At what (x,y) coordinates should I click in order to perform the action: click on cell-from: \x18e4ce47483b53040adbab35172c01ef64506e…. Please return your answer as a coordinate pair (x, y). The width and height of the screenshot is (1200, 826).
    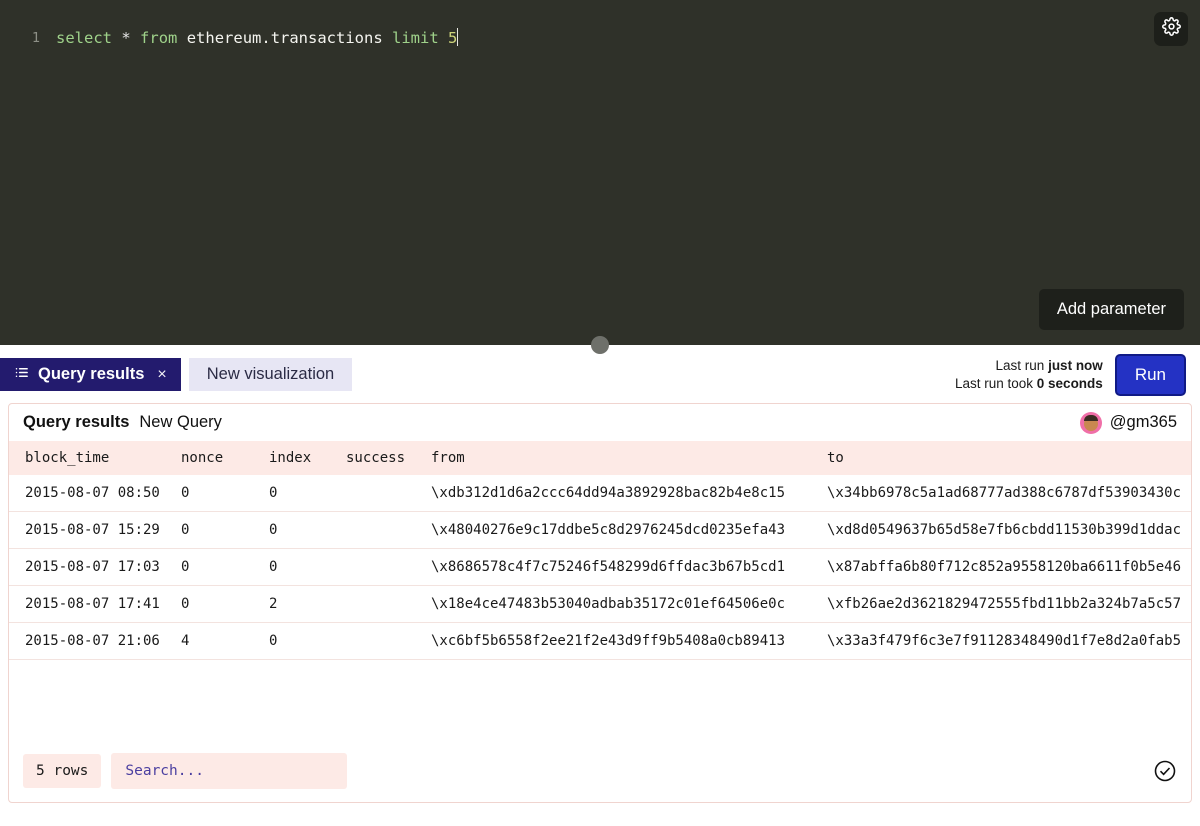
    Looking at the image, I should click on (629, 604).